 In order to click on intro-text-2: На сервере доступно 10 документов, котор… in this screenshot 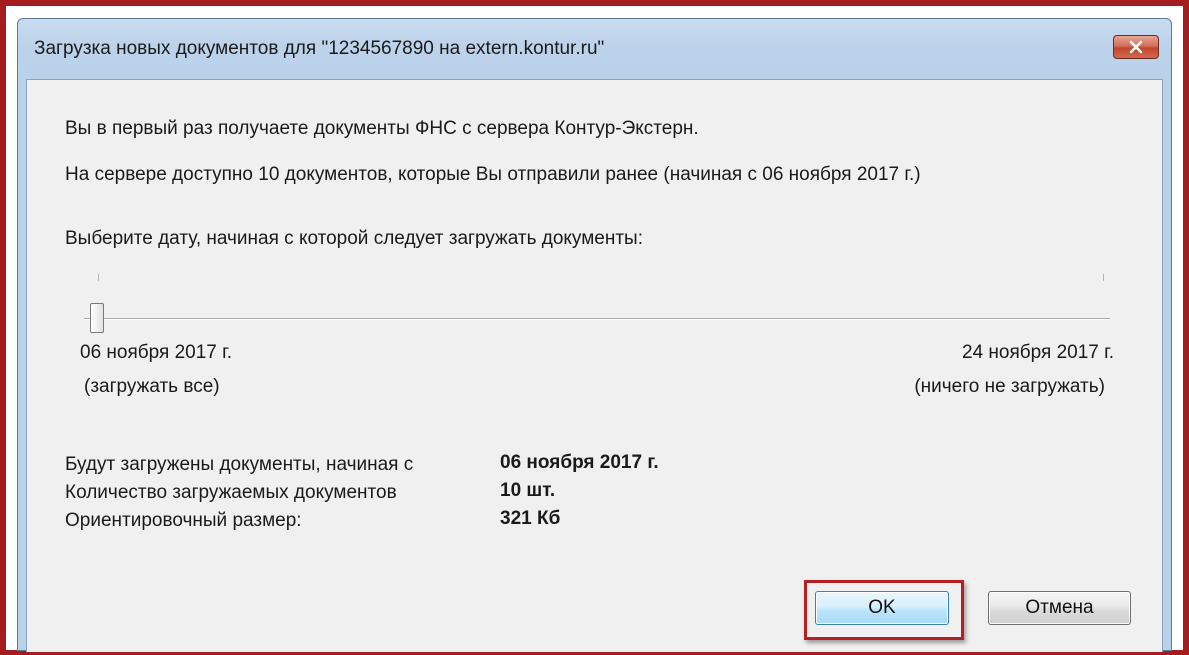, I will do `click(493, 174)`.